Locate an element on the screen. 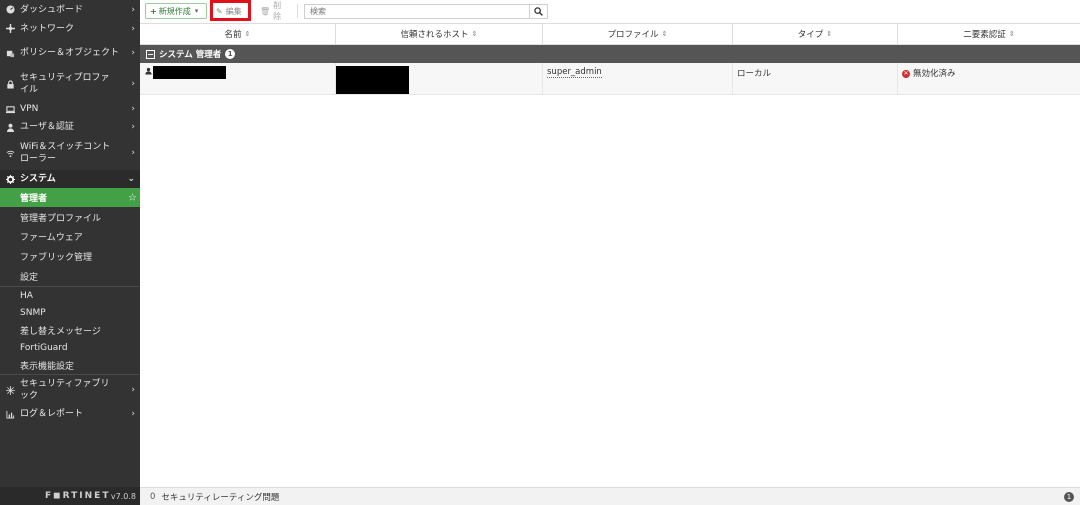 Image resolution: width=1080 pixels, height=505 pixels. column-header-label: 二要素認証 is located at coordinates (984, 35).